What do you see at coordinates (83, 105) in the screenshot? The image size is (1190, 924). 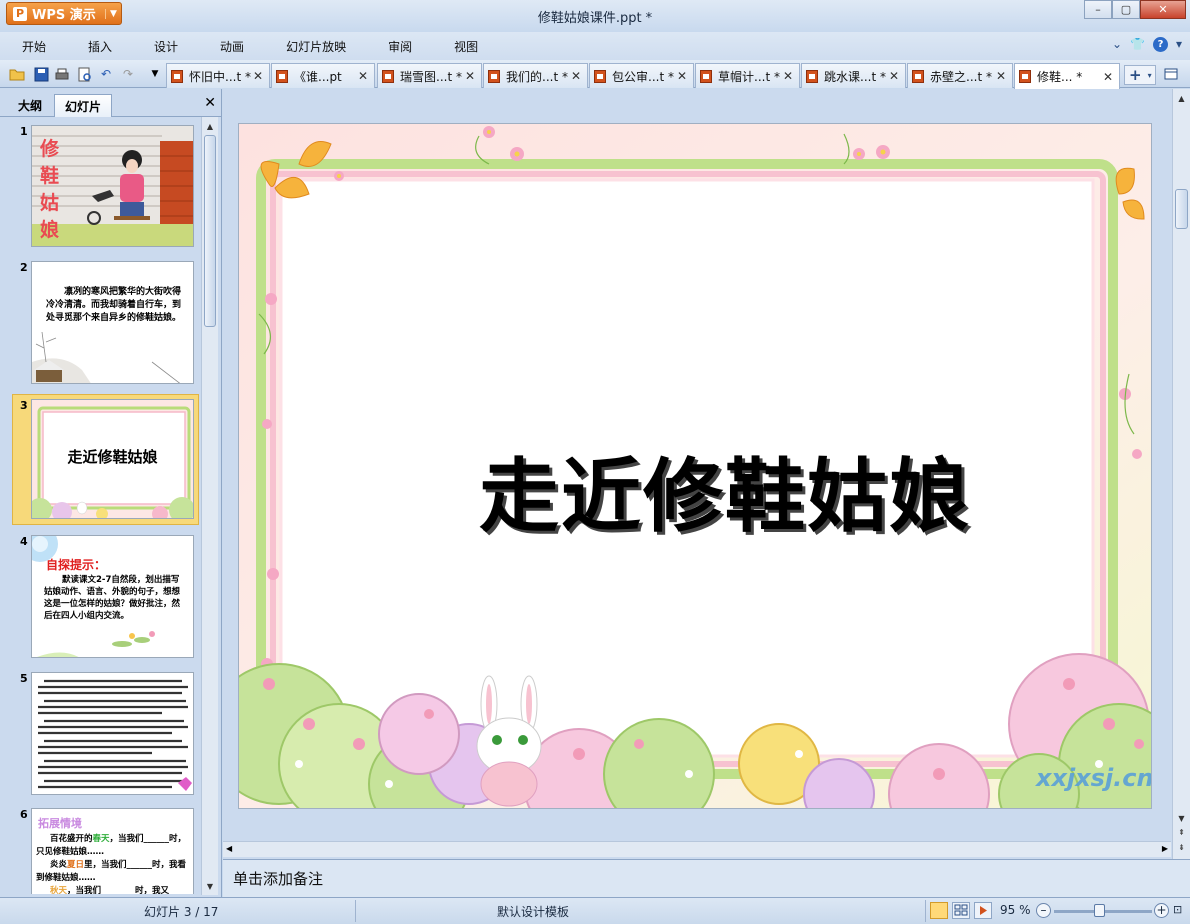 I see `tab-slides: 幻灯片` at bounding box center [83, 105].